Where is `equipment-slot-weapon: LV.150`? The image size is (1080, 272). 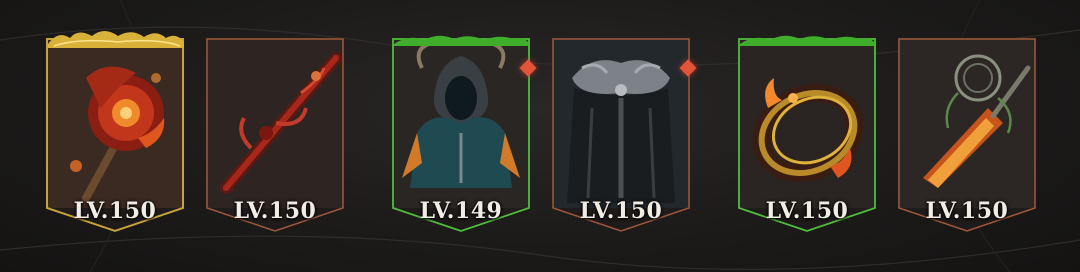
equipment-slot-weapon: LV.150 is located at coordinates (115, 135).